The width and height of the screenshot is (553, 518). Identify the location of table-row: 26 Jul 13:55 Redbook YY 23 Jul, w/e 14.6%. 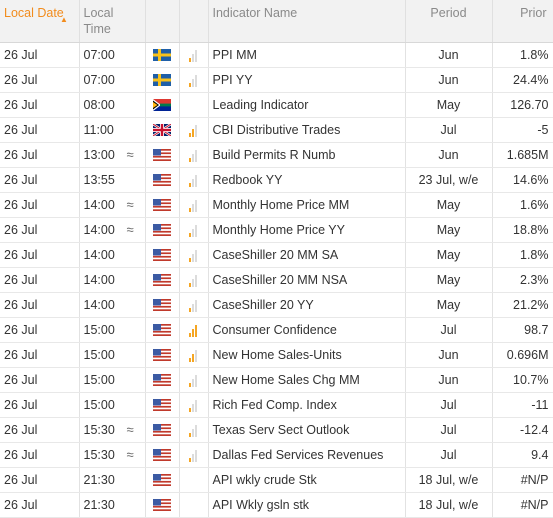
(276, 180).